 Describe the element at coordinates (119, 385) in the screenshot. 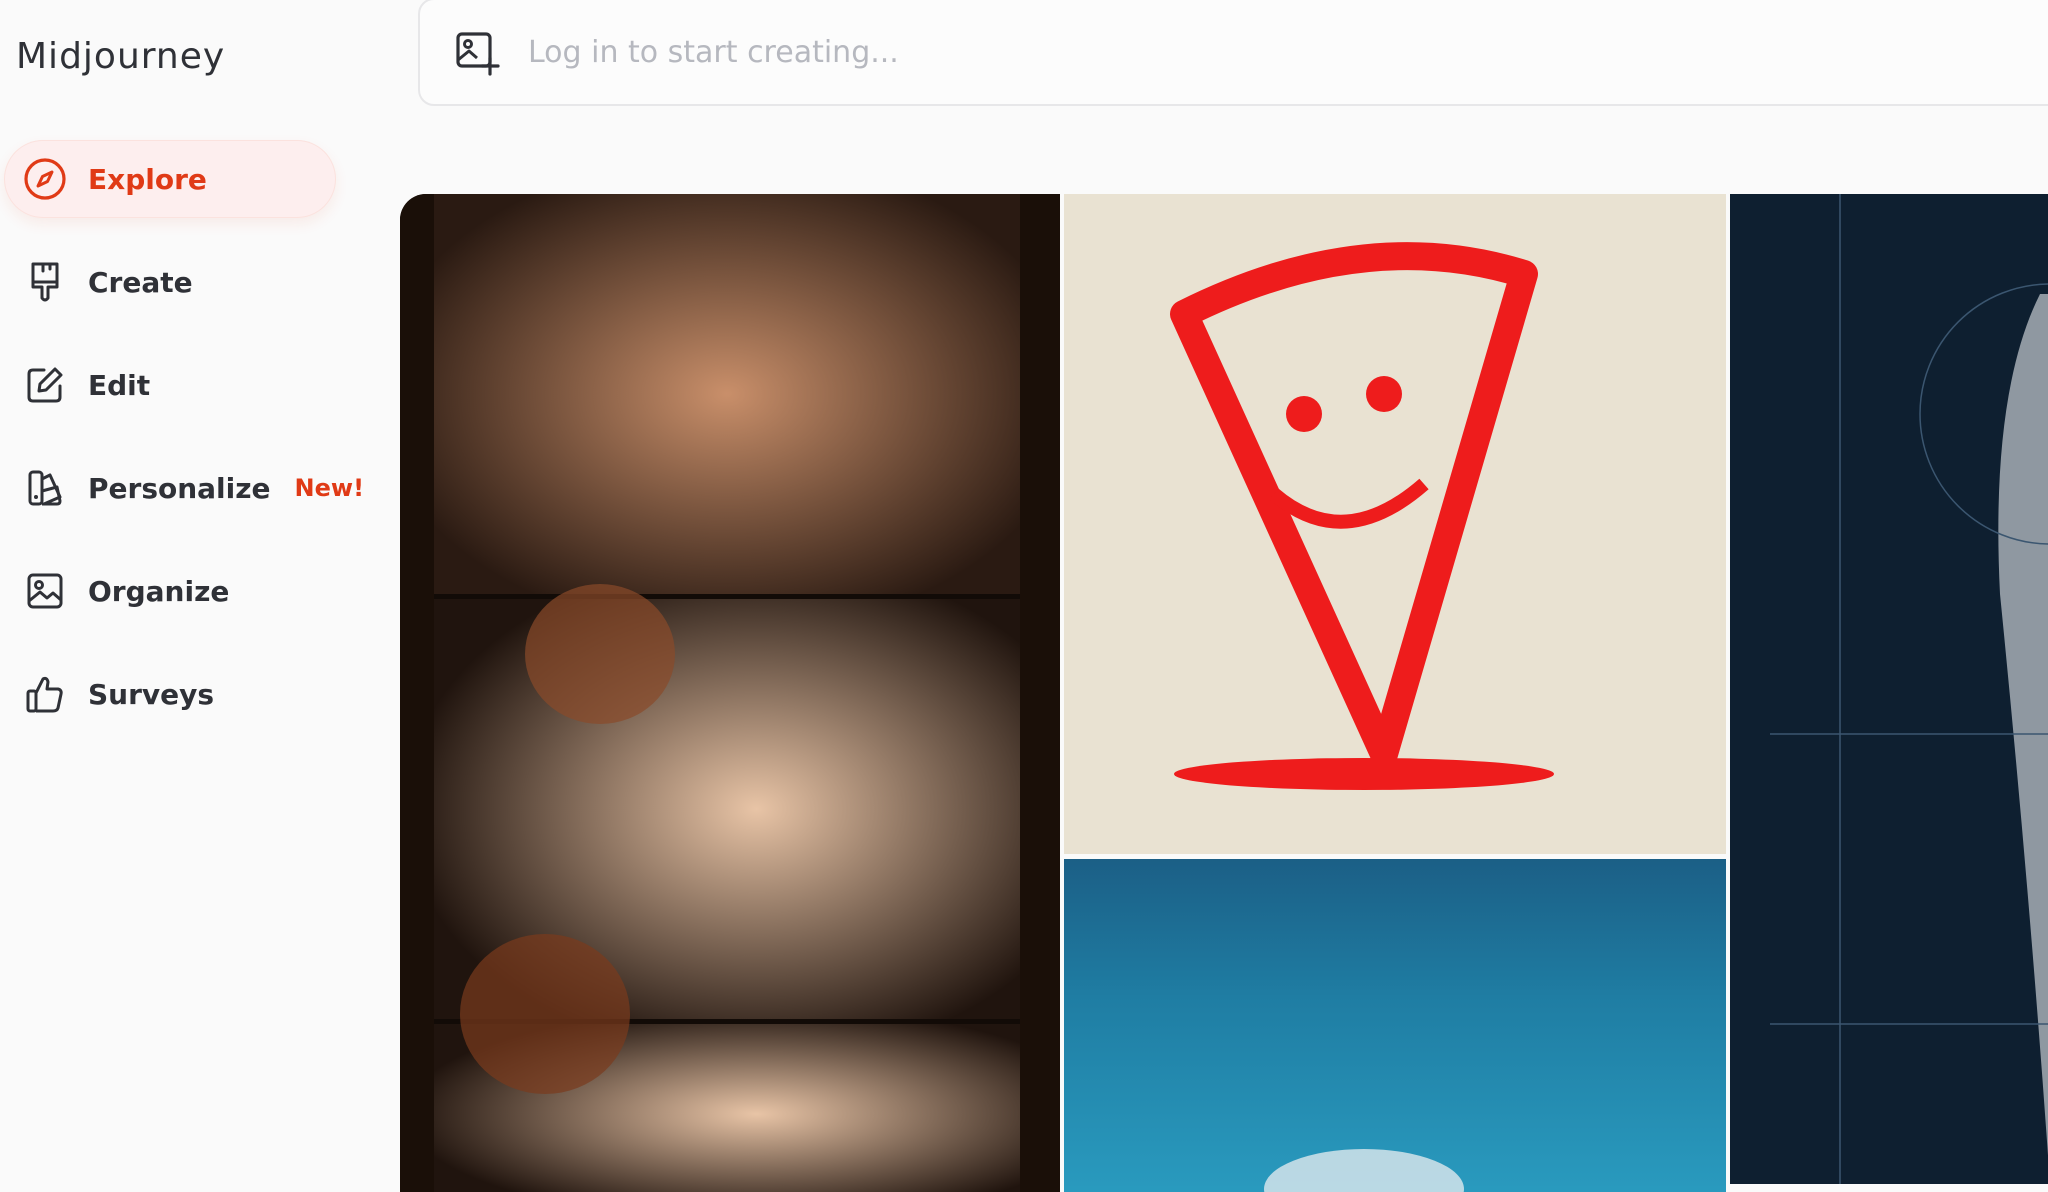

I see `nav-item-label: Edit` at that location.